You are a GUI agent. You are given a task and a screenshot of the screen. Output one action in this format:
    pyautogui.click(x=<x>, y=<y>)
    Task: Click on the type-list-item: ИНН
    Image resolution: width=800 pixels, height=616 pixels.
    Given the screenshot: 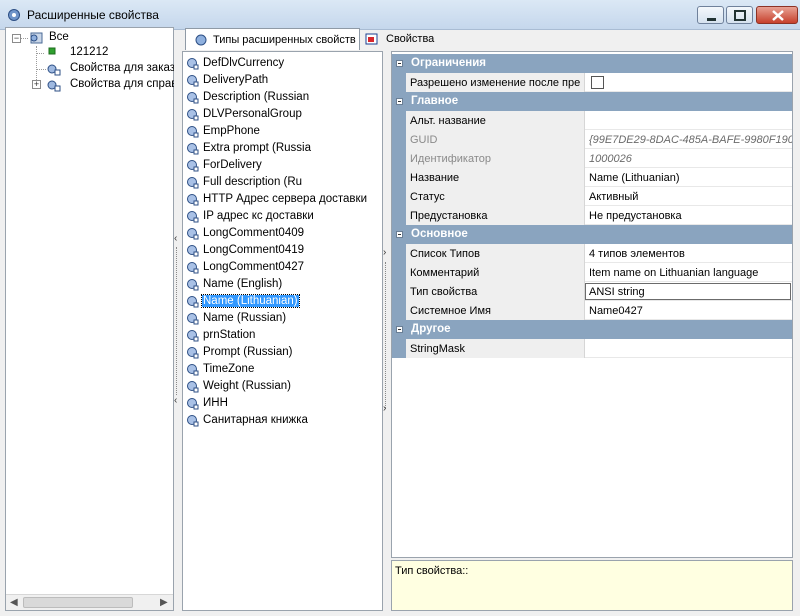 What is the action you would take?
    pyautogui.click(x=282, y=403)
    